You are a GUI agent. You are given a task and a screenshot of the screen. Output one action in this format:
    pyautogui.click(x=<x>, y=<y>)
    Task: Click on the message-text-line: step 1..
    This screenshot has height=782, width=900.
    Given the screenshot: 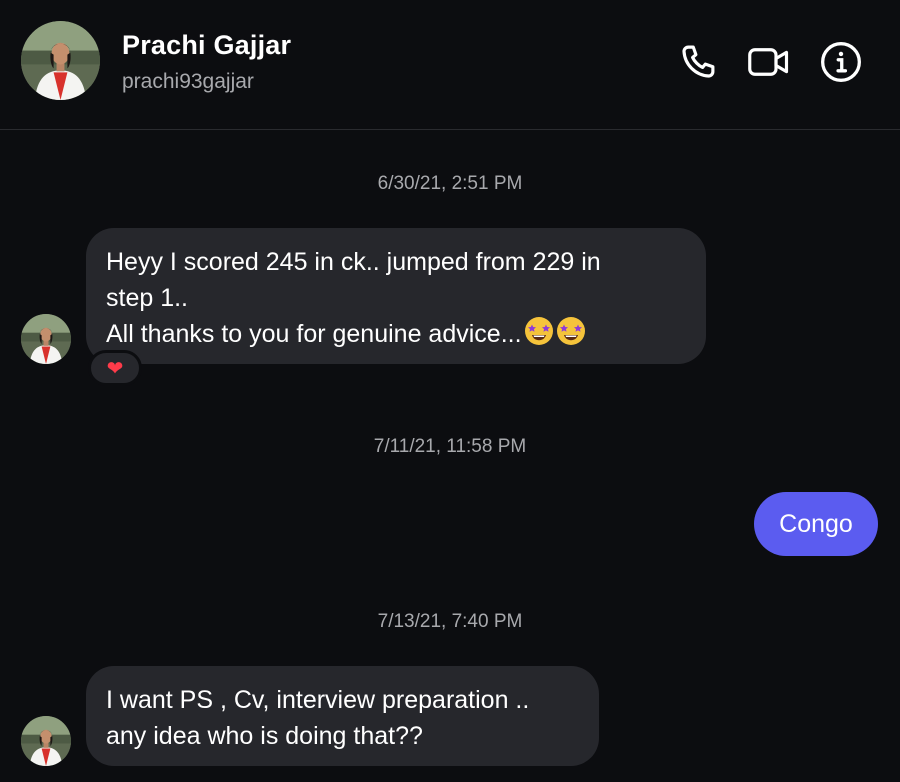 What is the action you would take?
    pyautogui.click(x=147, y=298)
    